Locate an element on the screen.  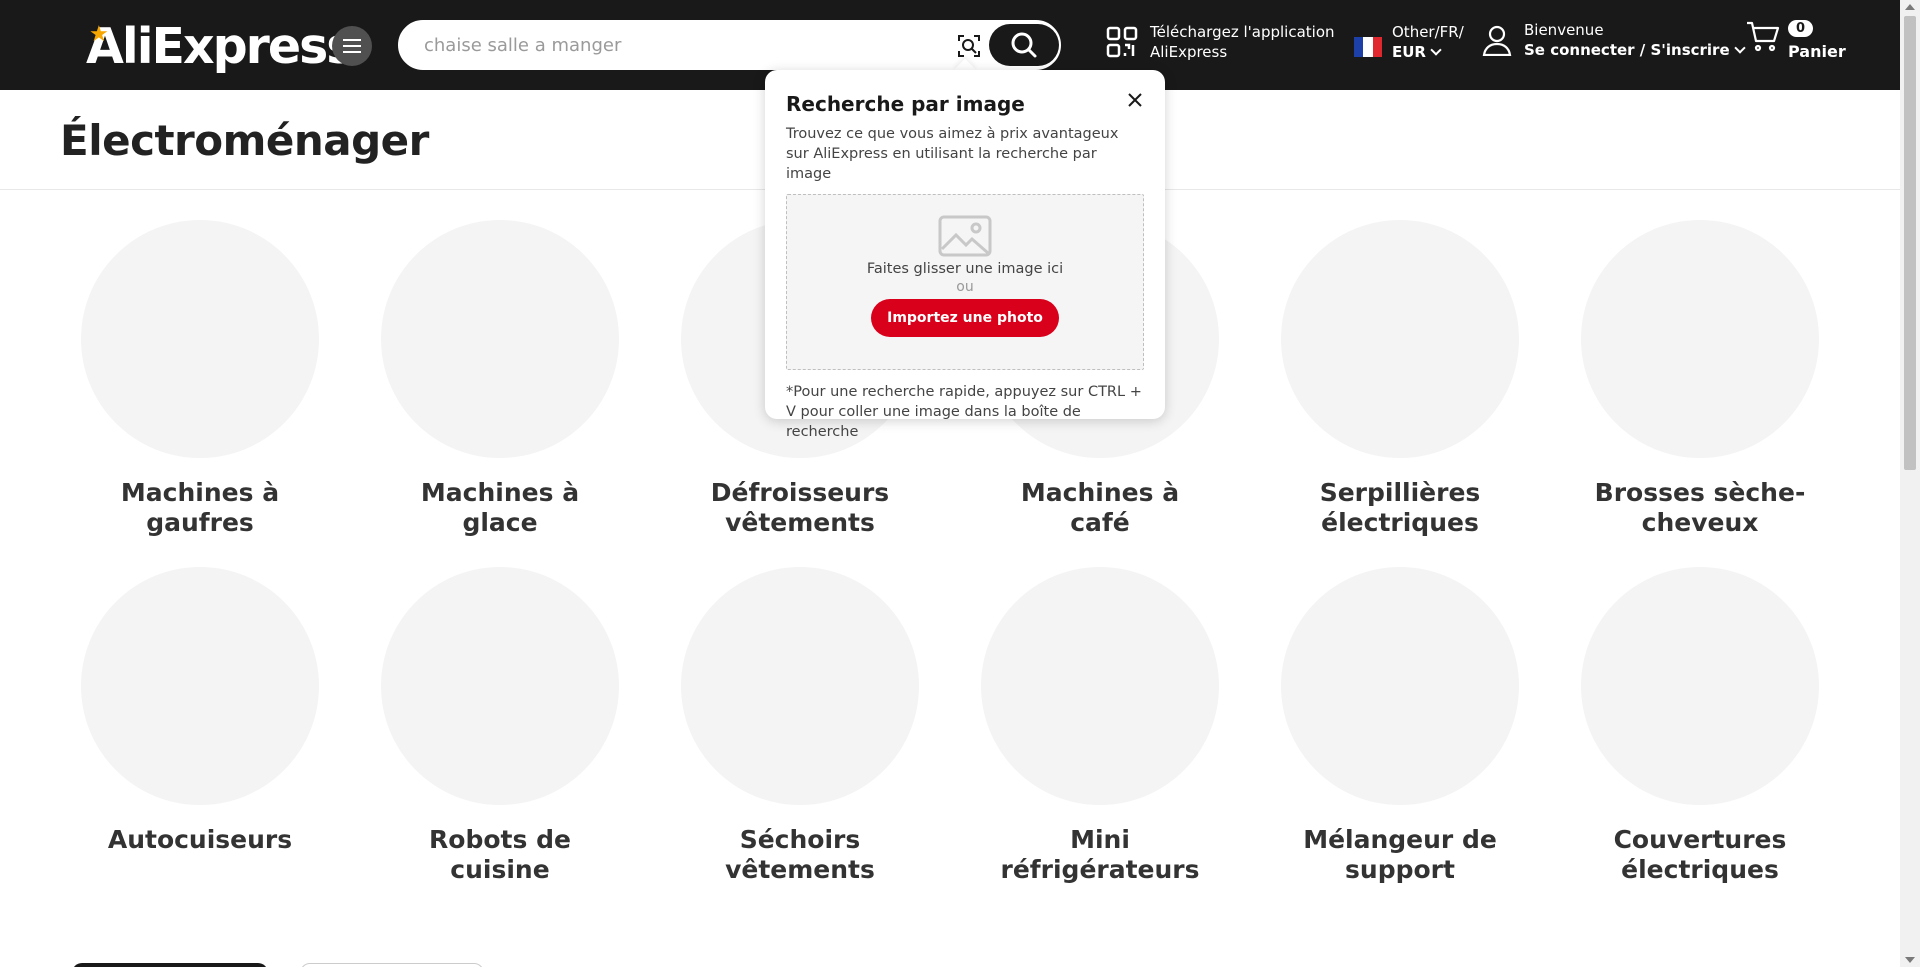
category-item: Machines à glace is located at coordinates (500, 379).